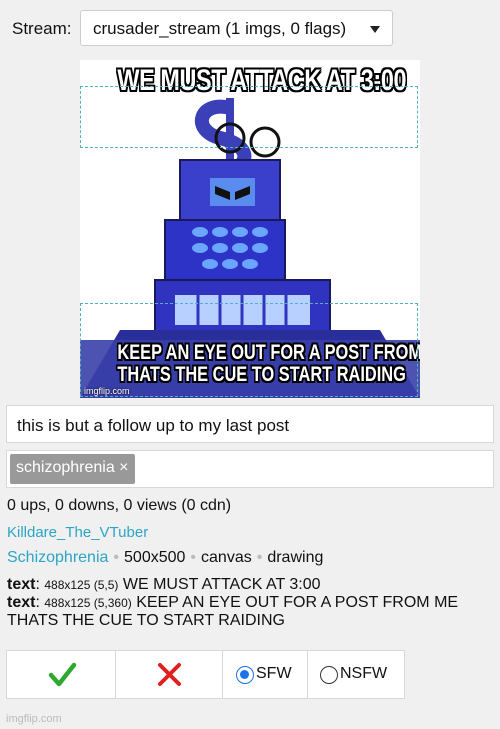 This screenshot has width=500, height=729. Describe the element at coordinates (77, 532) in the screenshot. I see `post-author-link: Killdare_The_VTuber` at that location.